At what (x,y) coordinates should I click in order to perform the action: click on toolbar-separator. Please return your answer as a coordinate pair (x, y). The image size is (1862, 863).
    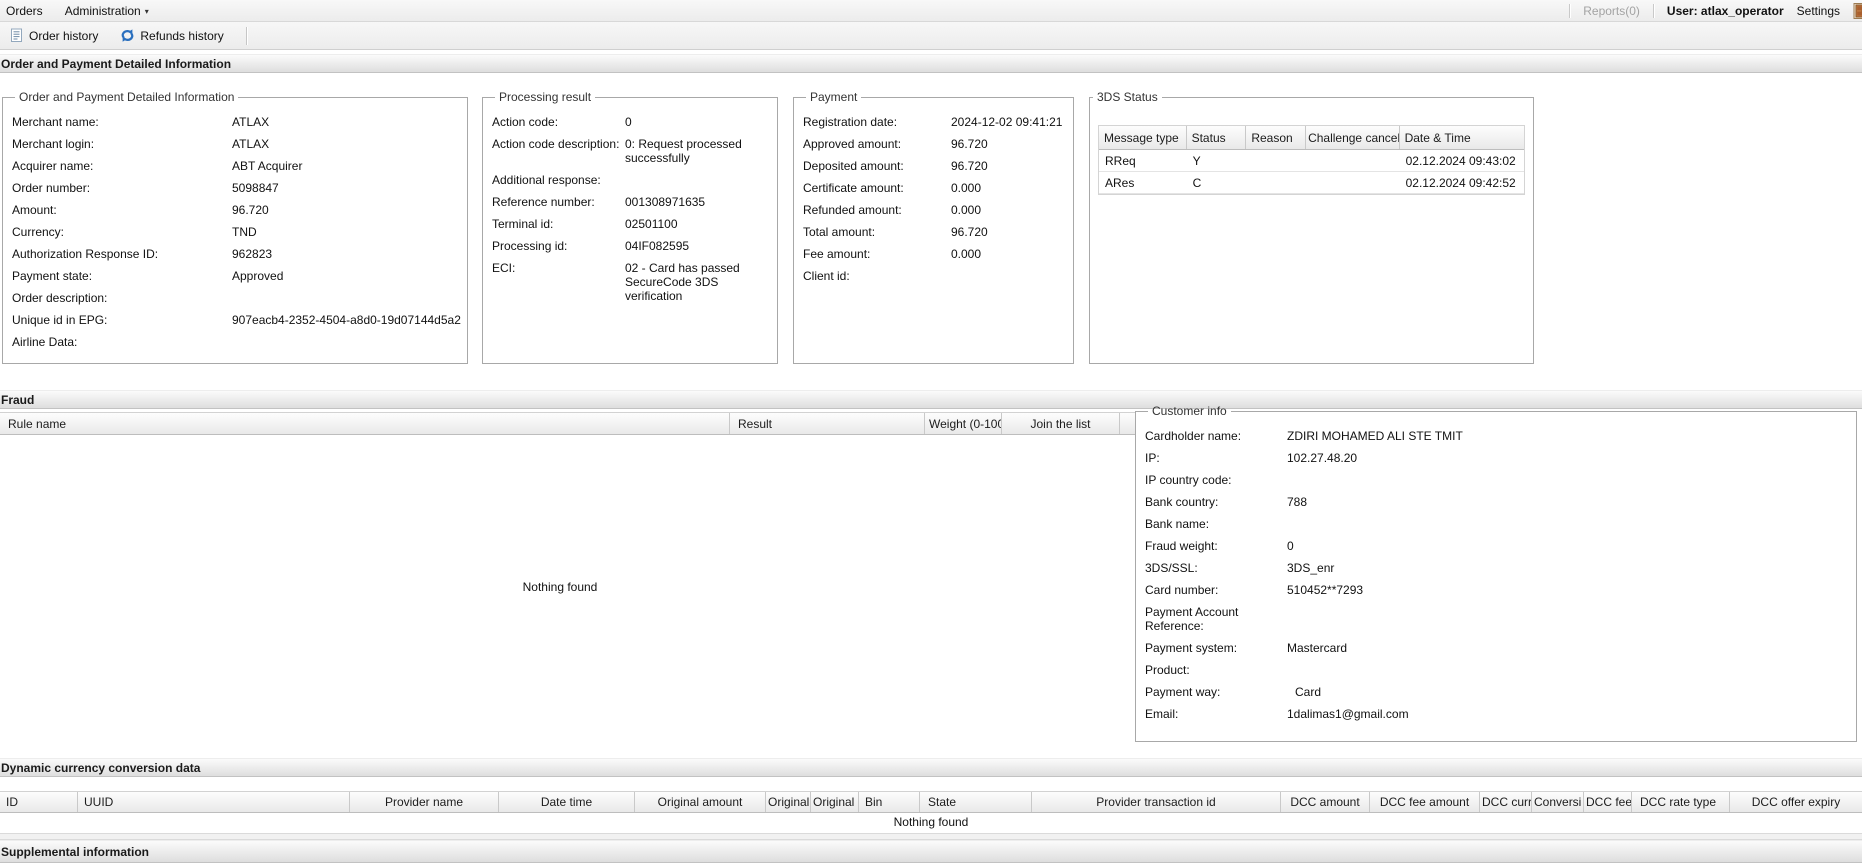
    Looking at the image, I should click on (246, 35).